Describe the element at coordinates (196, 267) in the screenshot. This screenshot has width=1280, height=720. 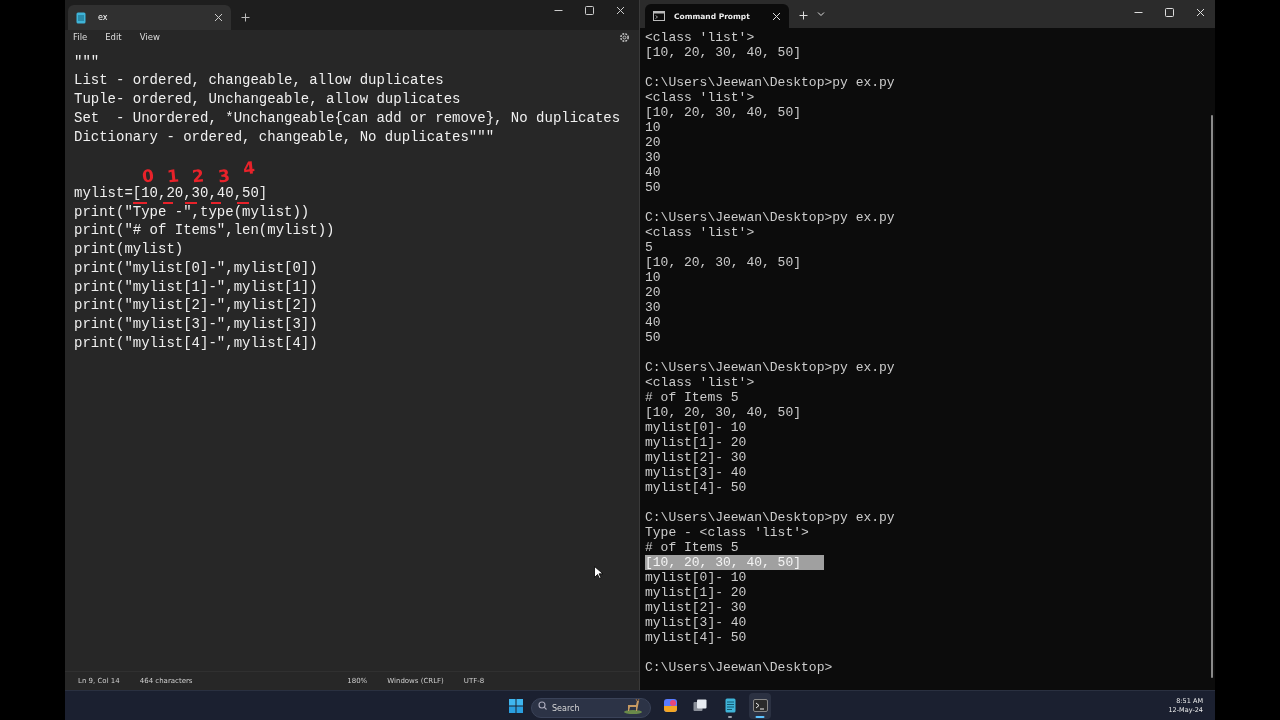
I see `code-line: print("mylist[0]-",mylist[0])` at that location.